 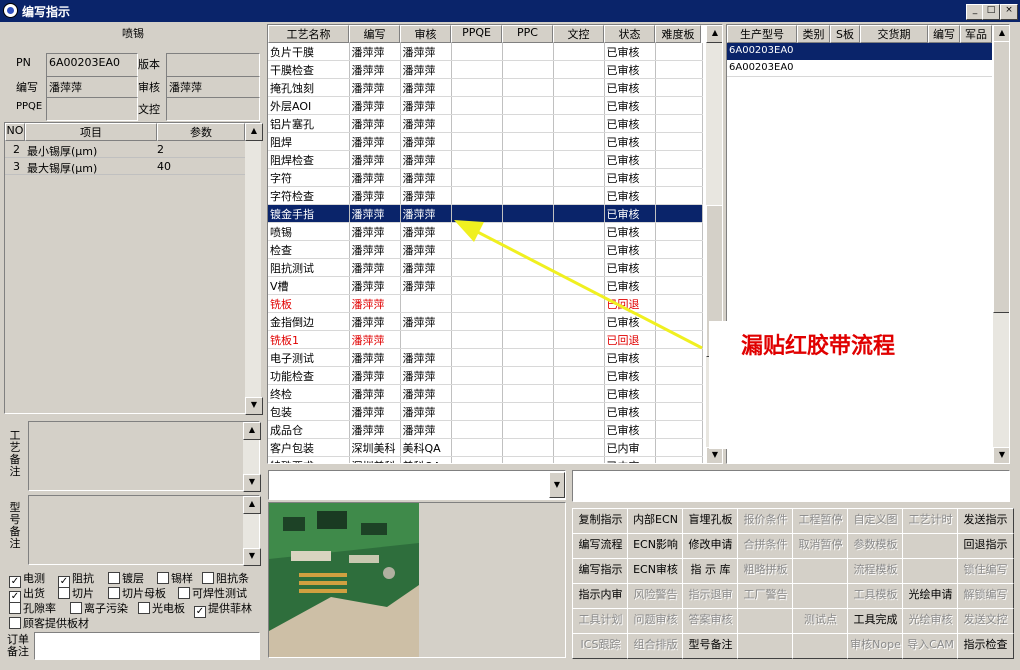 What do you see at coordinates (600, 596) in the screenshot?
I see `action-button: 指示内审` at bounding box center [600, 596].